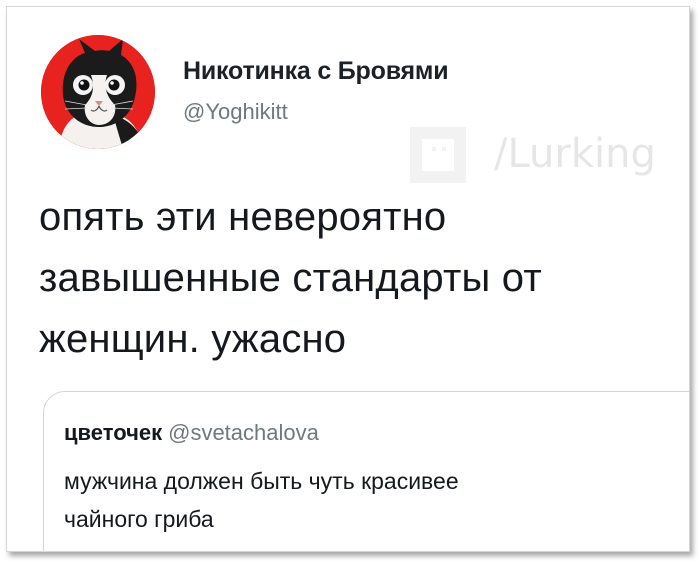 This screenshot has height=563, width=700. Describe the element at coordinates (575, 154) in the screenshot. I see `watermark-text: /Lurking` at that location.